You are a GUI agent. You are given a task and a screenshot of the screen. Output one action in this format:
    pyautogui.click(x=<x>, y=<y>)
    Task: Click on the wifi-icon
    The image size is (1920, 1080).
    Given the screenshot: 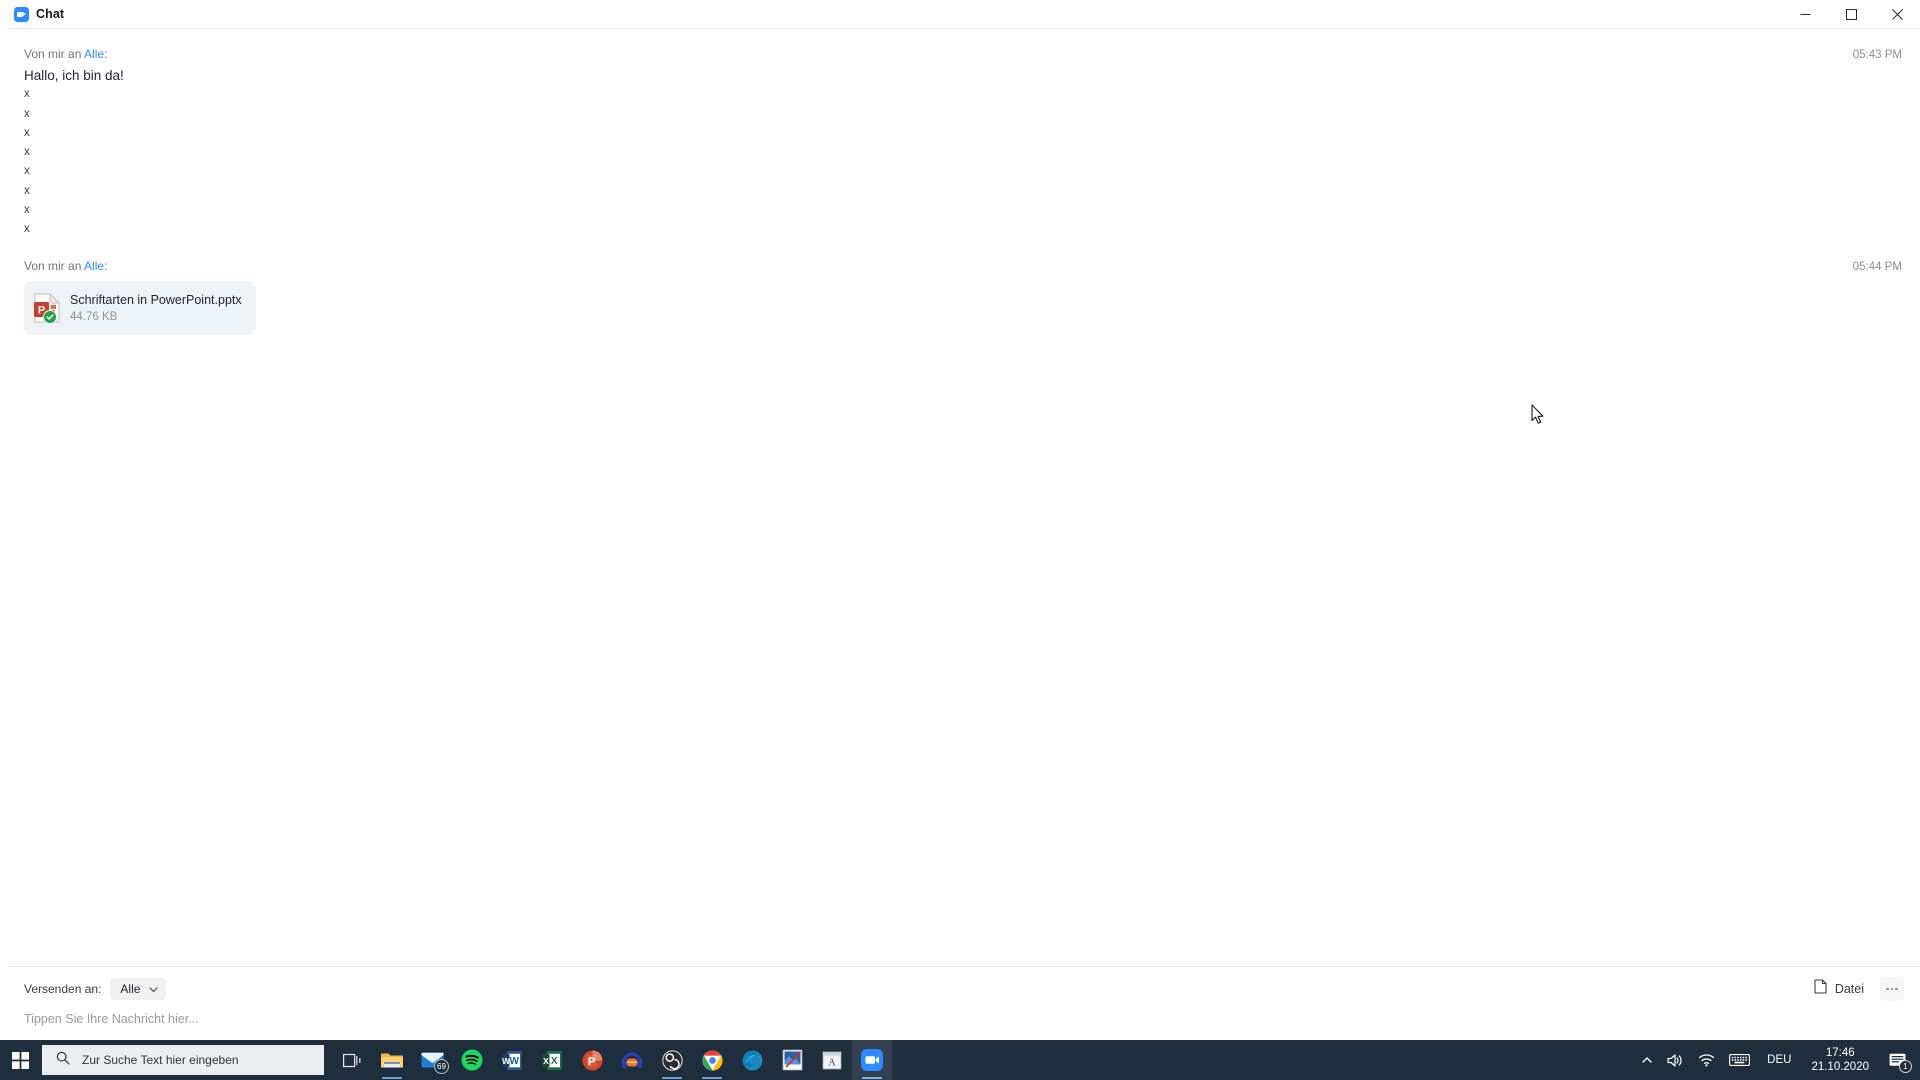 What is the action you would take?
    pyautogui.click(x=1706, y=1060)
    